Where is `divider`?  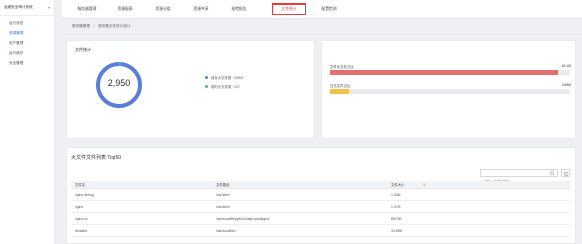 divider is located at coordinates (322, 34).